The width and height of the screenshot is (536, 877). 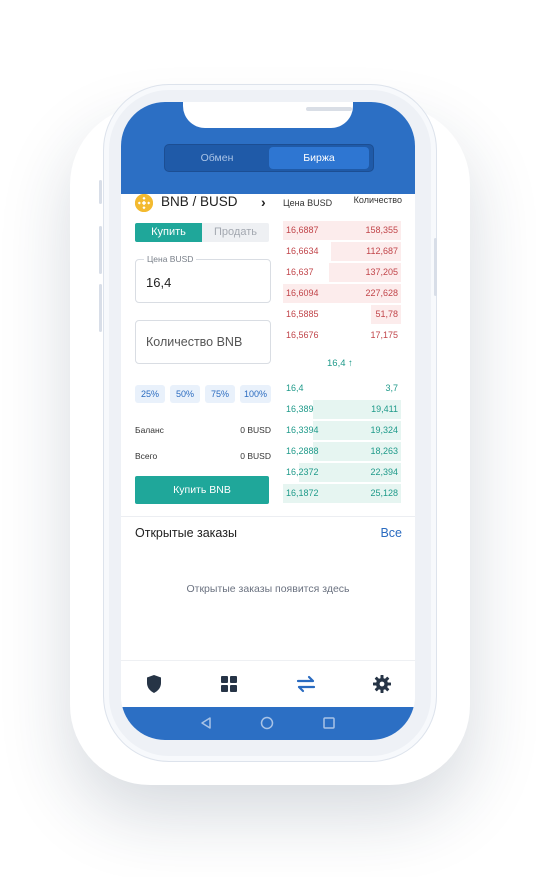 I want to click on ask-row: 16,5676 17,175, so click(x=342, y=335).